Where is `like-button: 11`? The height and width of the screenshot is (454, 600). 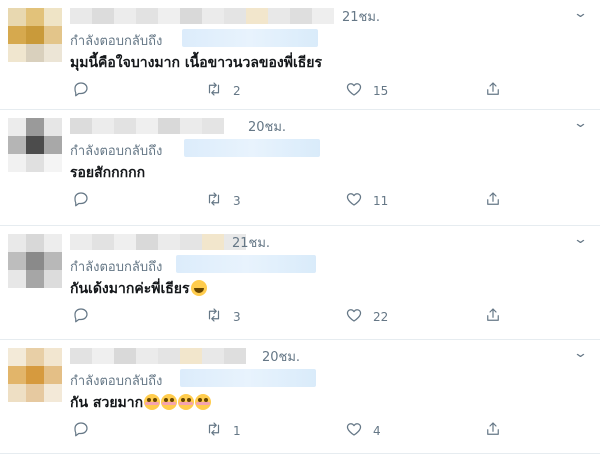 like-button: 11 is located at coordinates (366, 200).